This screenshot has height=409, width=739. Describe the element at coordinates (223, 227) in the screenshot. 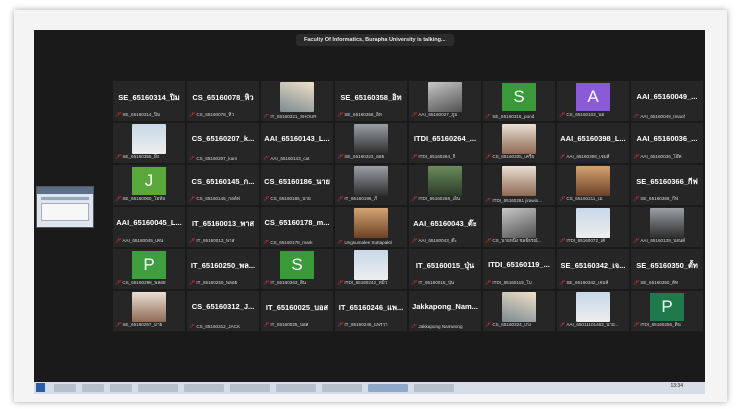

I see `participant-tile: IT_65160013_พาส 🎤︎ IT_65160013_พาส` at that location.